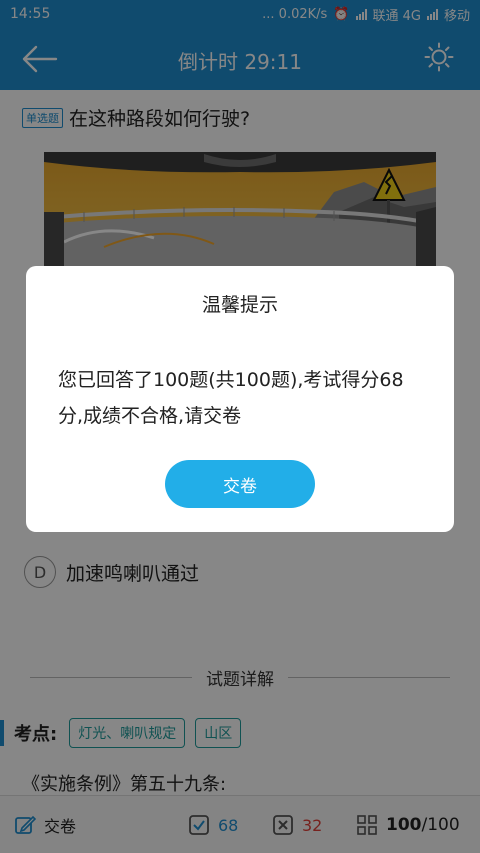 The width and height of the screenshot is (480, 853). Describe the element at coordinates (240, 484) in the screenshot. I see `submit-exam-button: 交卷` at that location.